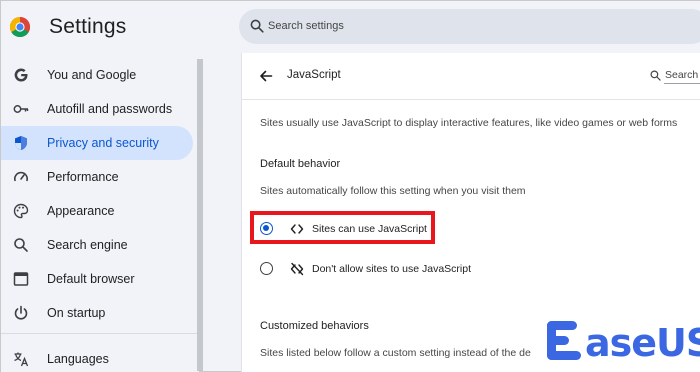 The height and width of the screenshot is (372, 700). What do you see at coordinates (21, 211) in the screenshot?
I see `palette-icon` at bounding box center [21, 211].